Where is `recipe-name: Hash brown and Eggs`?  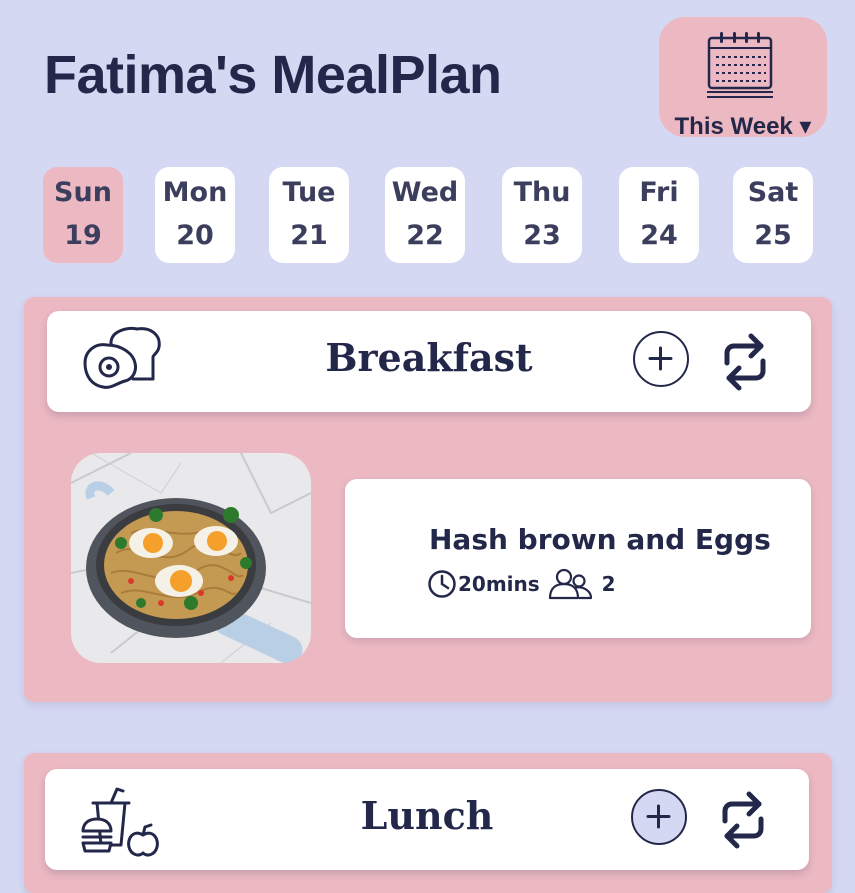
recipe-name: Hash brown and Eggs is located at coordinates (600, 539).